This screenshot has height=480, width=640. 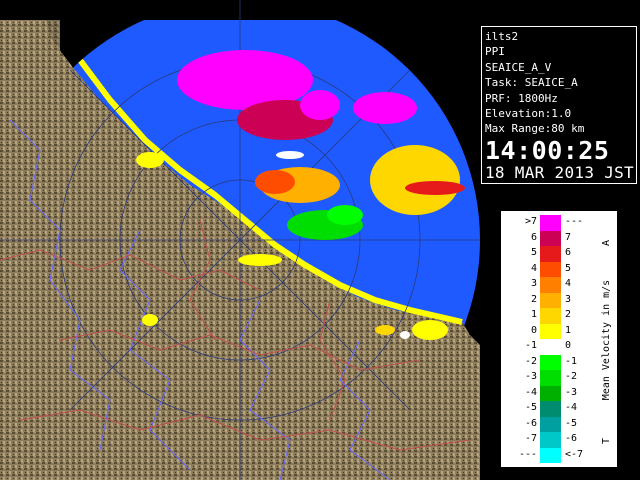 What do you see at coordinates (568, 345) in the screenshot?
I see `legend-label-right: 0` at bounding box center [568, 345].